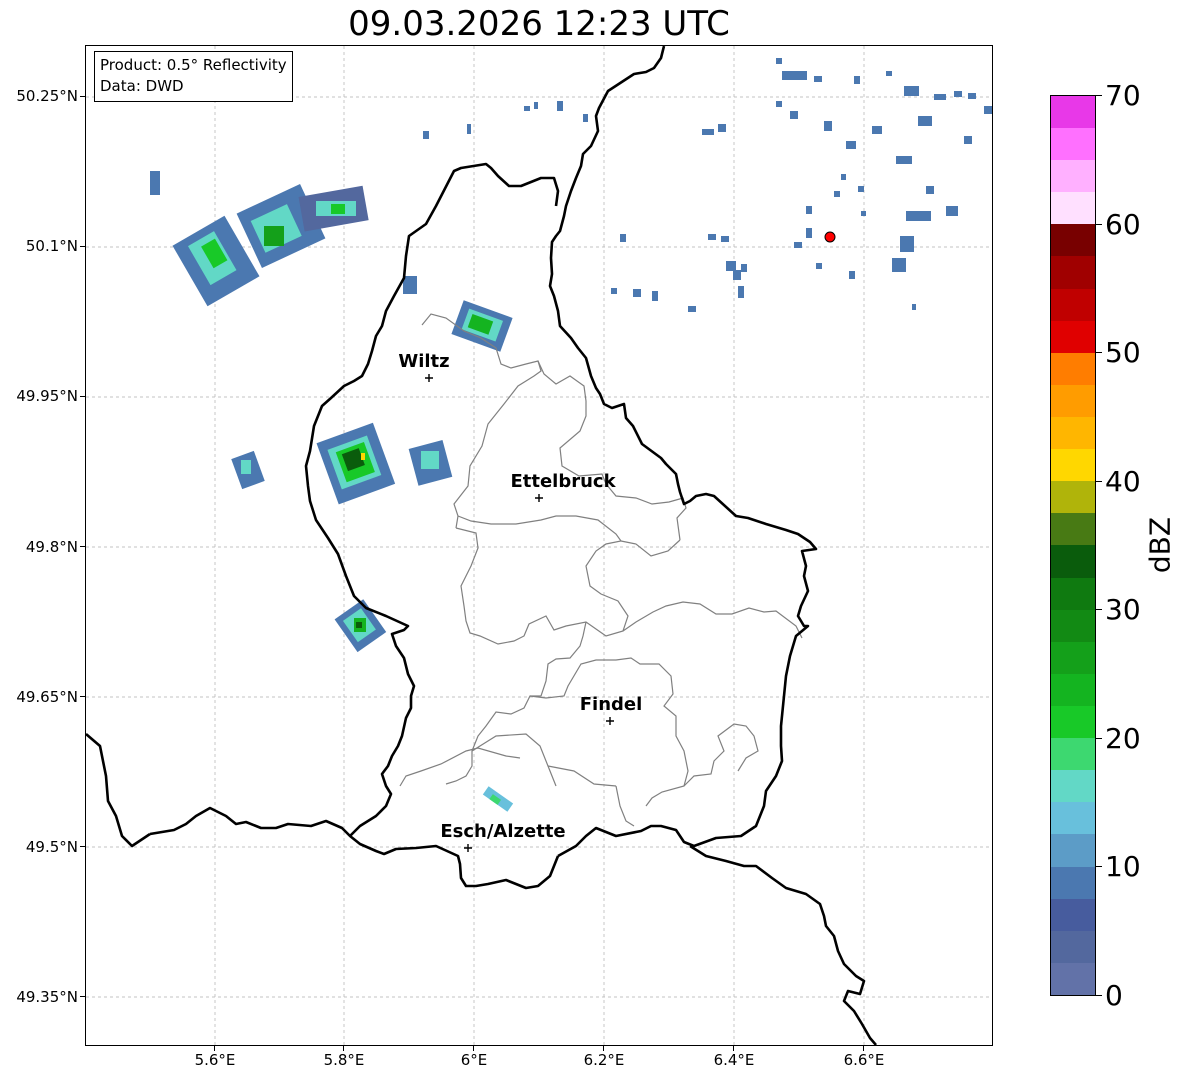 The width and height of the screenshot is (1184, 1081). Describe the element at coordinates (1123, 866) in the screenshot. I see `colorbar-label: 10` at that location.